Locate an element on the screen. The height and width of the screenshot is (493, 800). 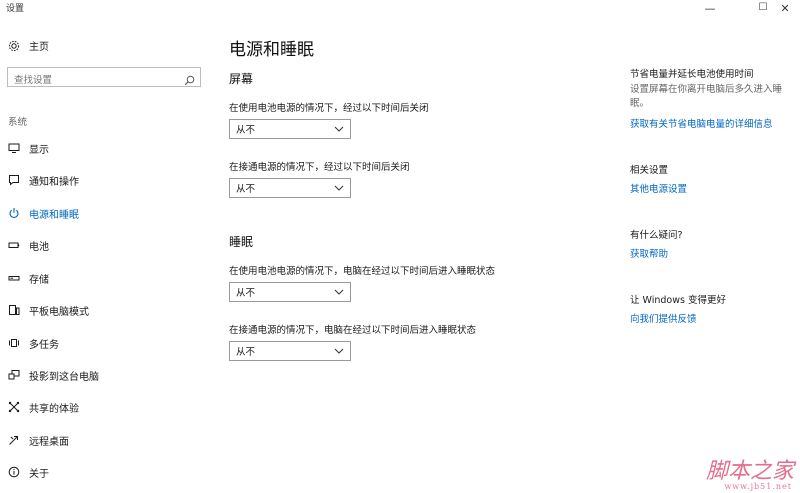
sleep-battery-label: 在使用电池电源的情况下，电脑在经过以下时间后进入睡眠状态 is located at coordinates (362, 271).